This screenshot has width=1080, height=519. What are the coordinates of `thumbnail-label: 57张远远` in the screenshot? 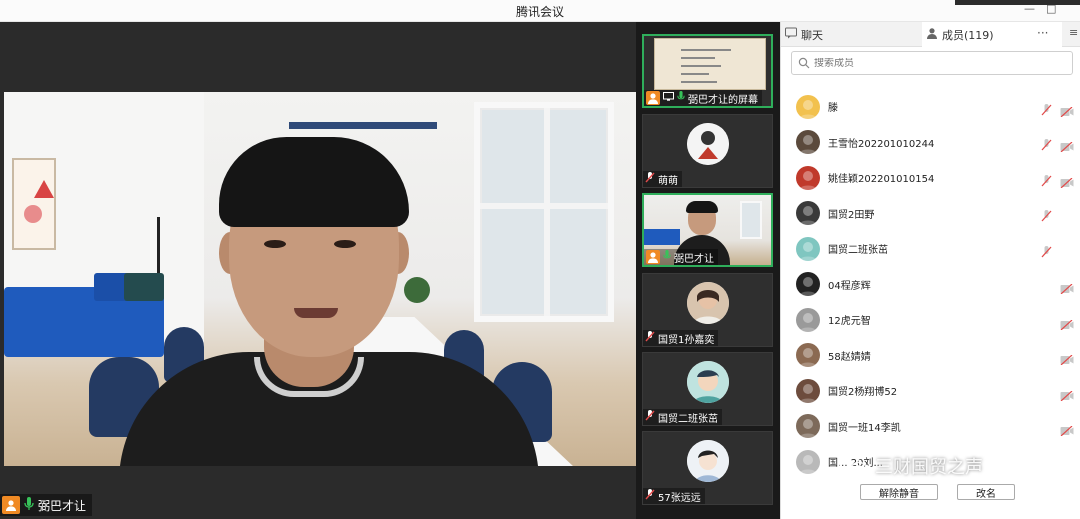 It's located at (674, 496).